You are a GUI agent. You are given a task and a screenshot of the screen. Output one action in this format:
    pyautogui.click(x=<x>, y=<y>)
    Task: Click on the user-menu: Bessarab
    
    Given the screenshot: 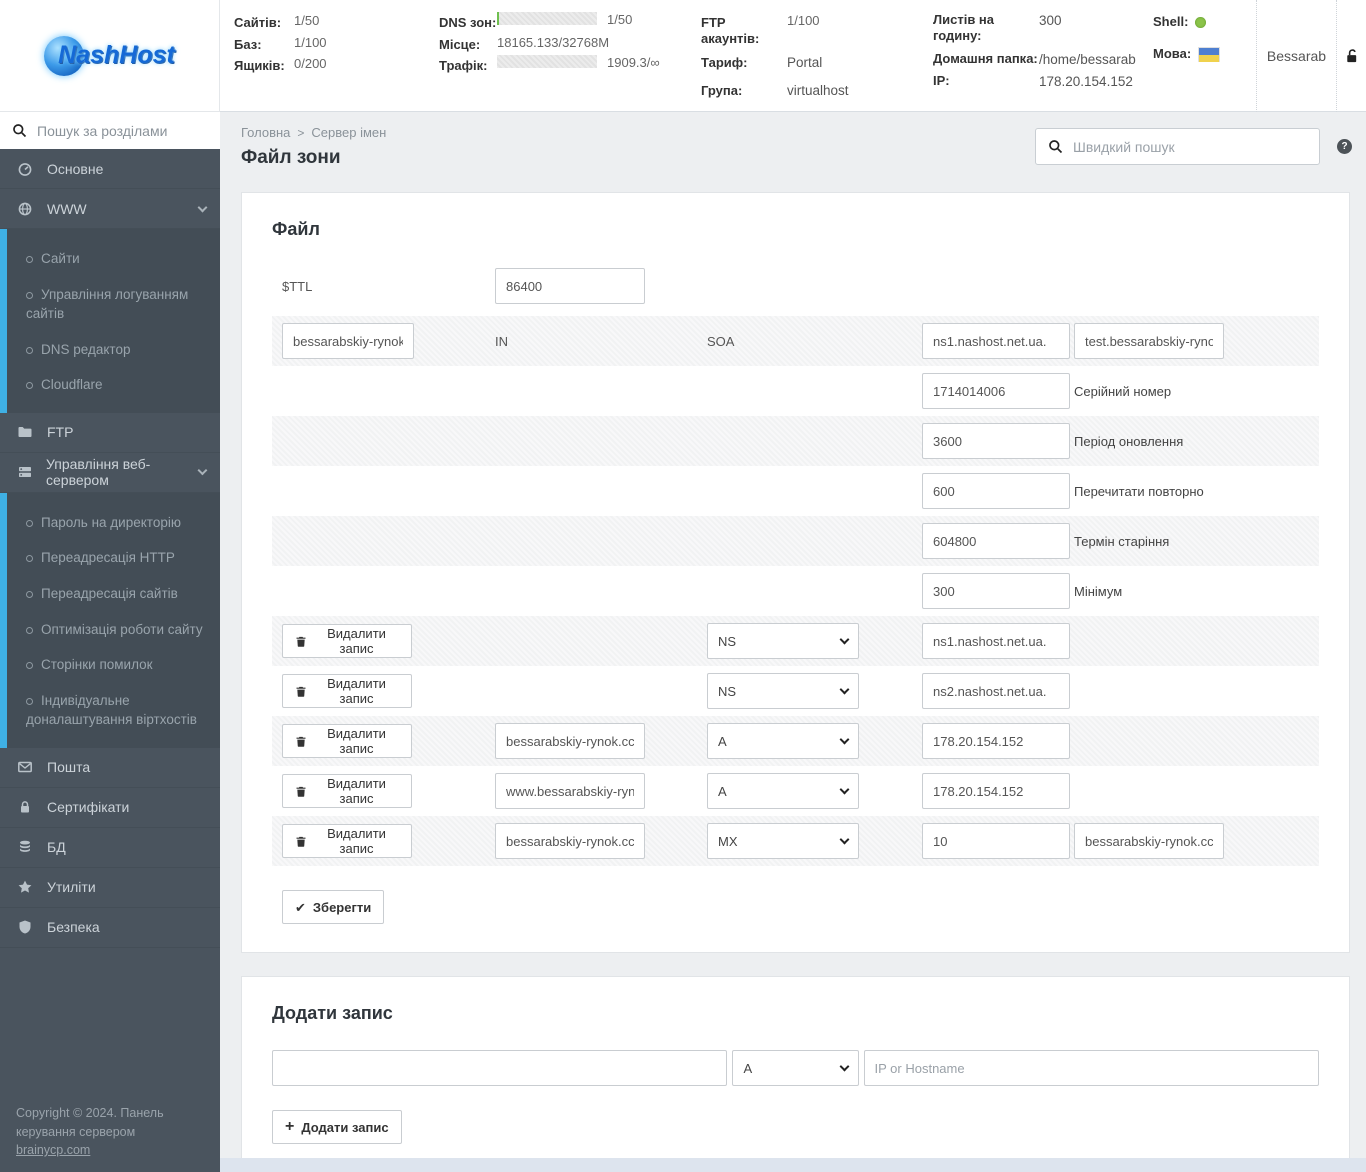 What is the action you would take?
    pyautogui.click(x=1296, y=56)
    